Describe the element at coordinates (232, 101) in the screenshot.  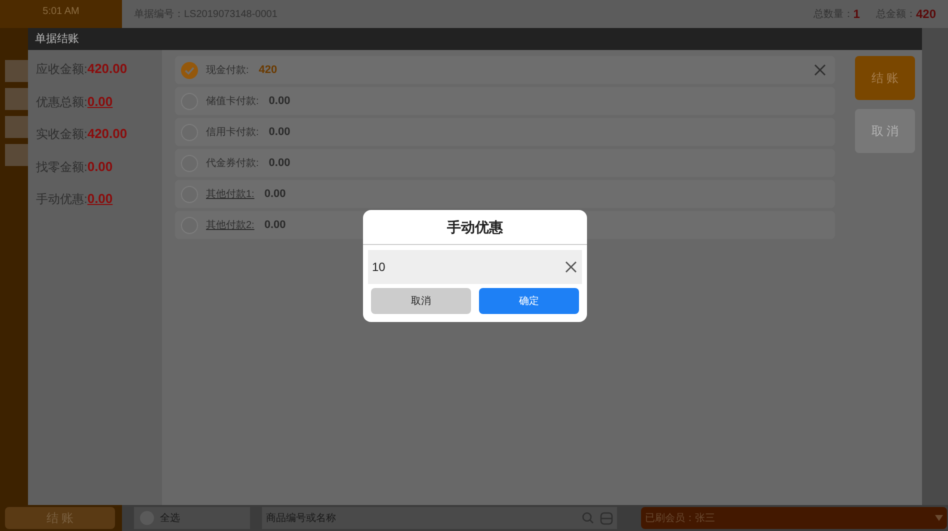
I see `payment-method-label: 储值卡付款:` at that location.